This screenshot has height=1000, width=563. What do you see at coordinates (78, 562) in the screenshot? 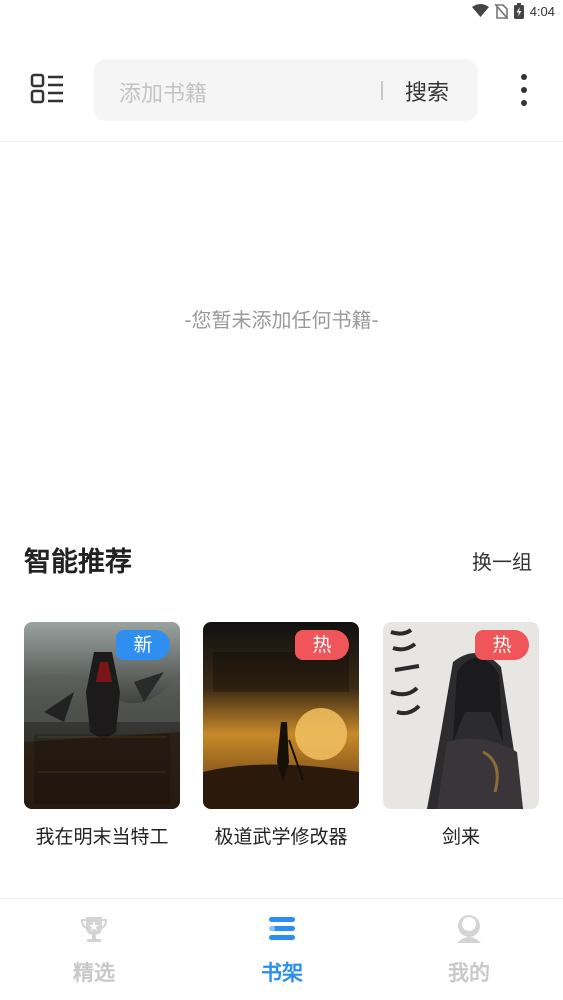
I see `recommend-title: 智能推荐` at bounding box center [78, 562].